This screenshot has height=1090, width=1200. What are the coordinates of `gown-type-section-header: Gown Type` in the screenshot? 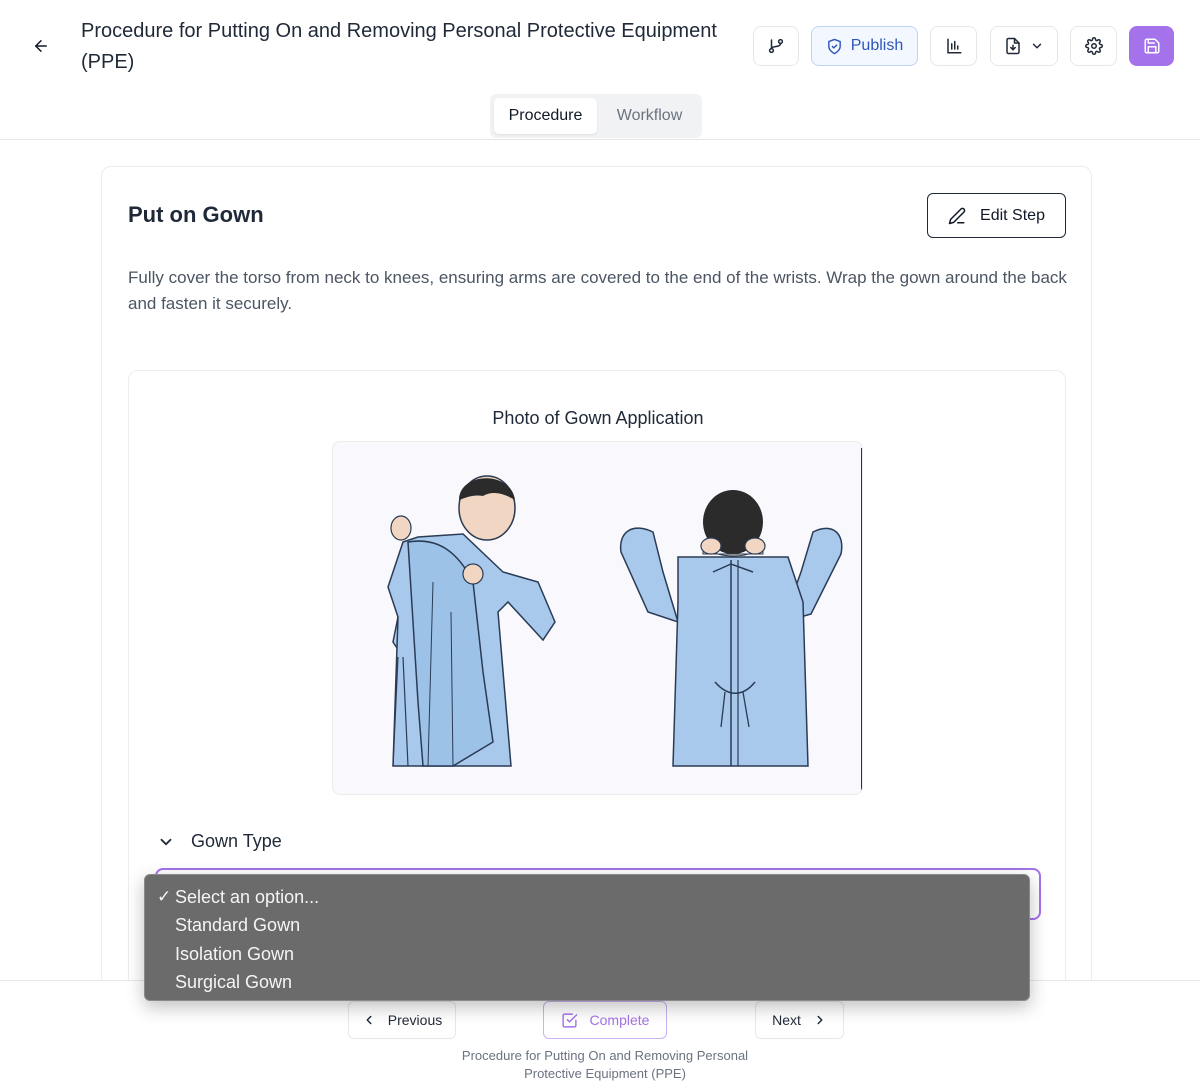 It's located at (219, 841).